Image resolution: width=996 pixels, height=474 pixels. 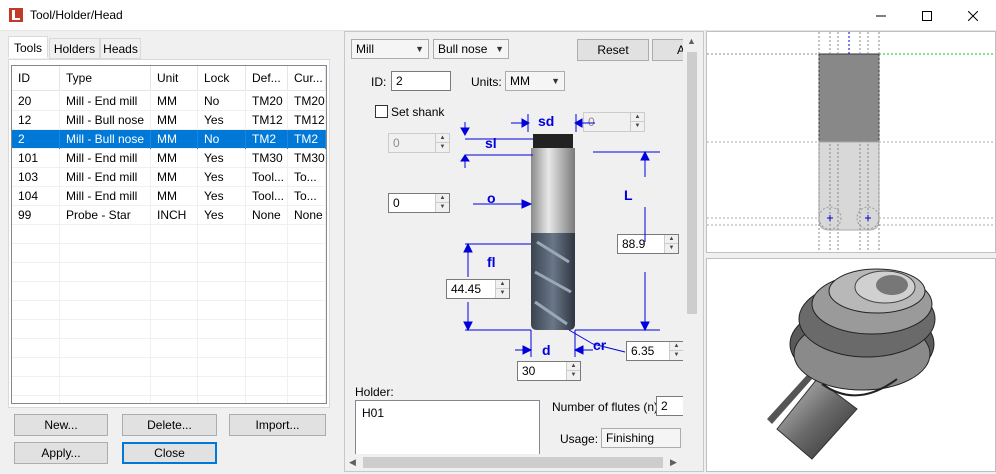 What do you see at coordinates (174, 78) in the screenshot?
I see `column-header-unit: Unit` at bounding box center [174, 78].